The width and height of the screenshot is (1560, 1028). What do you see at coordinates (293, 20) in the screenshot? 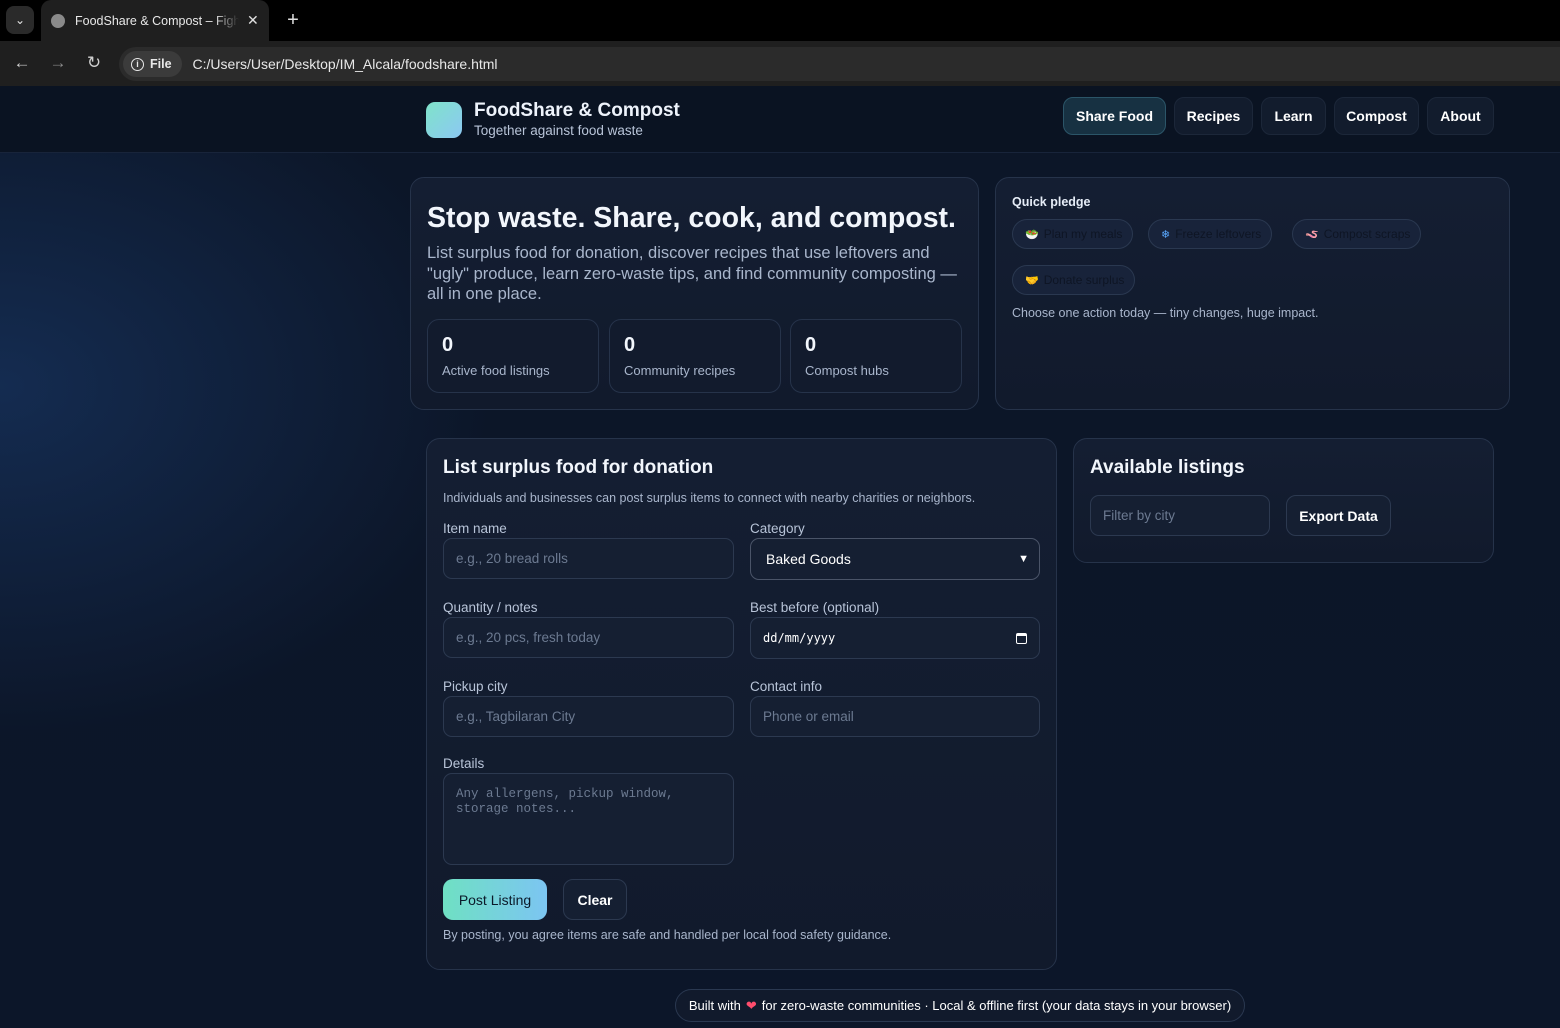
I see `new-tab-icon: +` at bounding box center [293, 20].